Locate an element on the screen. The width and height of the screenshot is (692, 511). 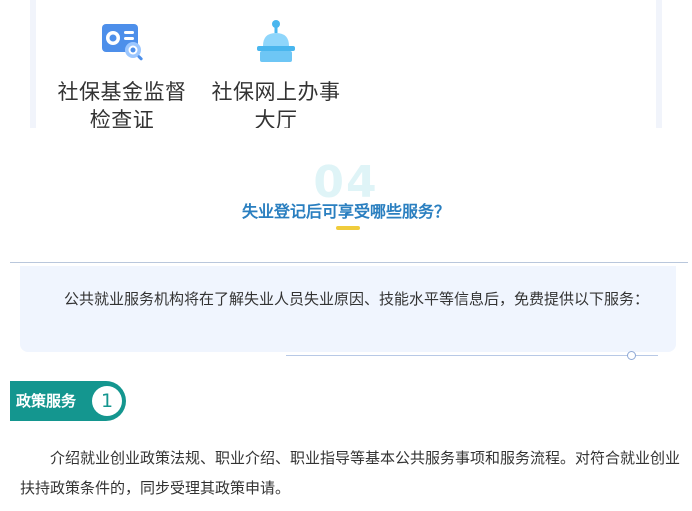
service-item-supervision: 社保基金监督检查证 is located at coordinates (122, 72).